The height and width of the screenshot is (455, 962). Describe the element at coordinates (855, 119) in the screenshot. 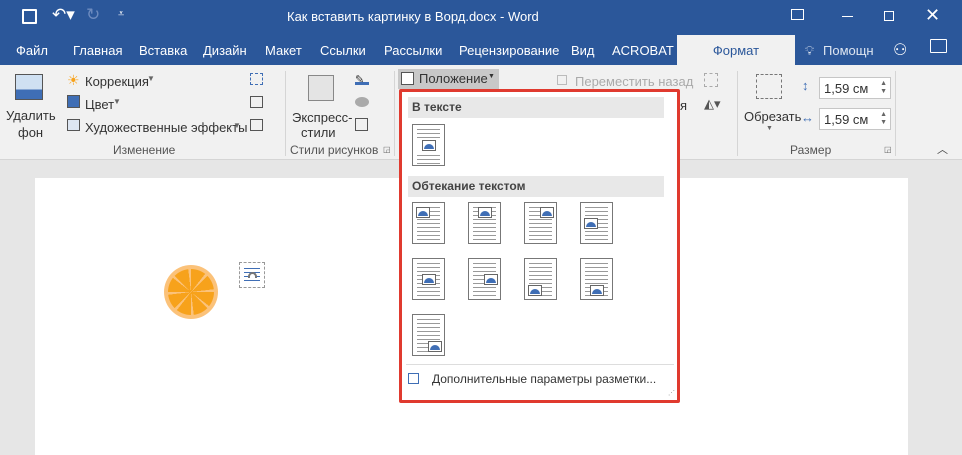

I see `width-input: 1,59 см ▲ ▼` at that location.